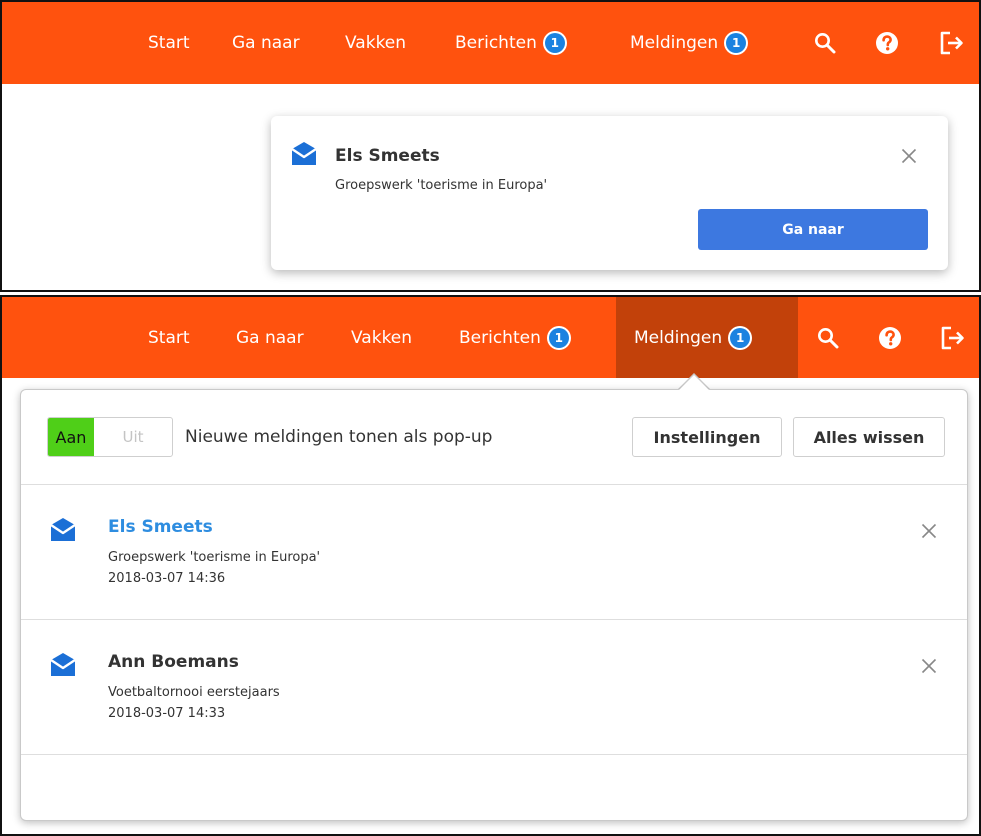 Image resolution: width=981 pixels, height=836 pixels. What do you see at coordinates (133, 437) in the screenshot?
I see `toggle-off-option: Uit` at bounding box center [133, 437].